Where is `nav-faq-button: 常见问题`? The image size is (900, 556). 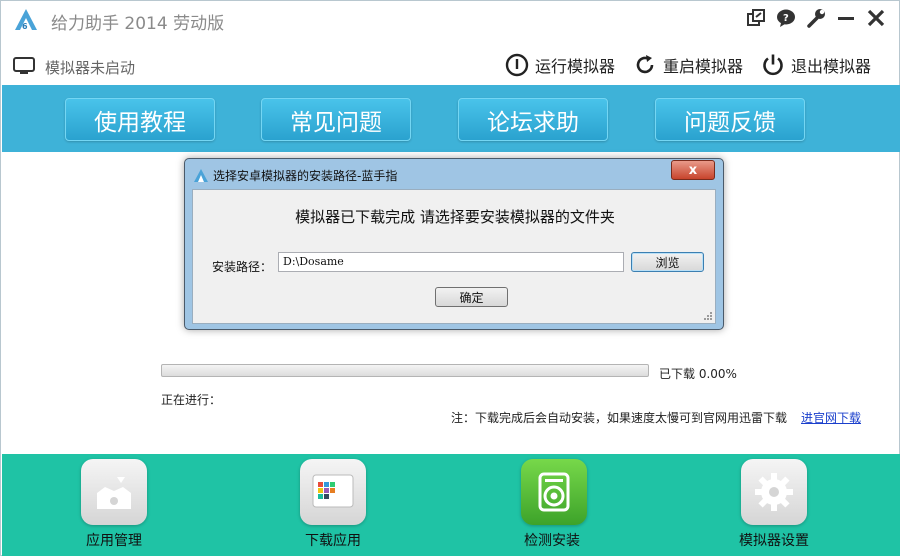
nav-faq-button: 常见问题 is located at coordinates (336, 119).